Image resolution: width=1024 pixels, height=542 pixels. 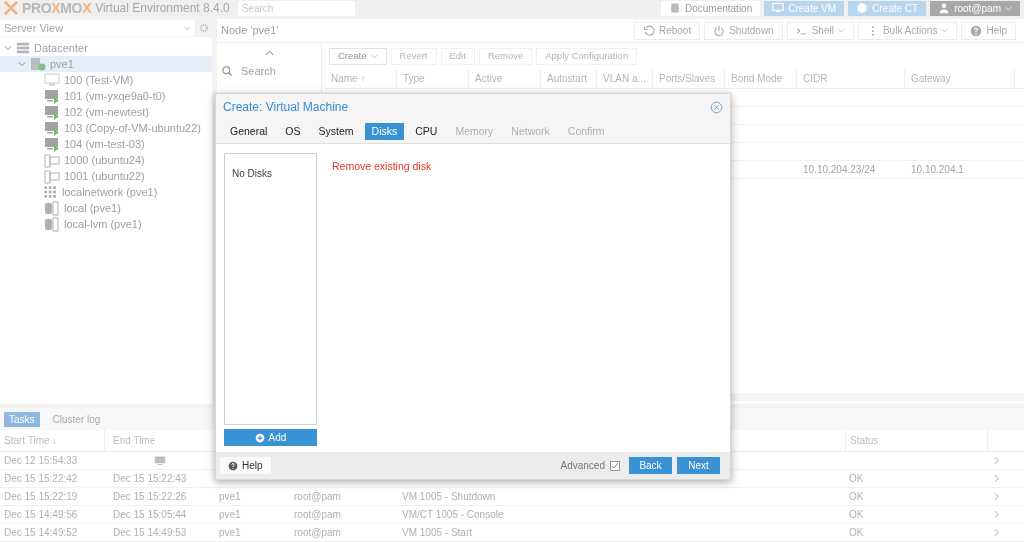 What do you see at coordinates (150, 497) in the screenshot?
I see `table-cell-text: Dec 15 15:22:26` at bounding box center [150, 497].